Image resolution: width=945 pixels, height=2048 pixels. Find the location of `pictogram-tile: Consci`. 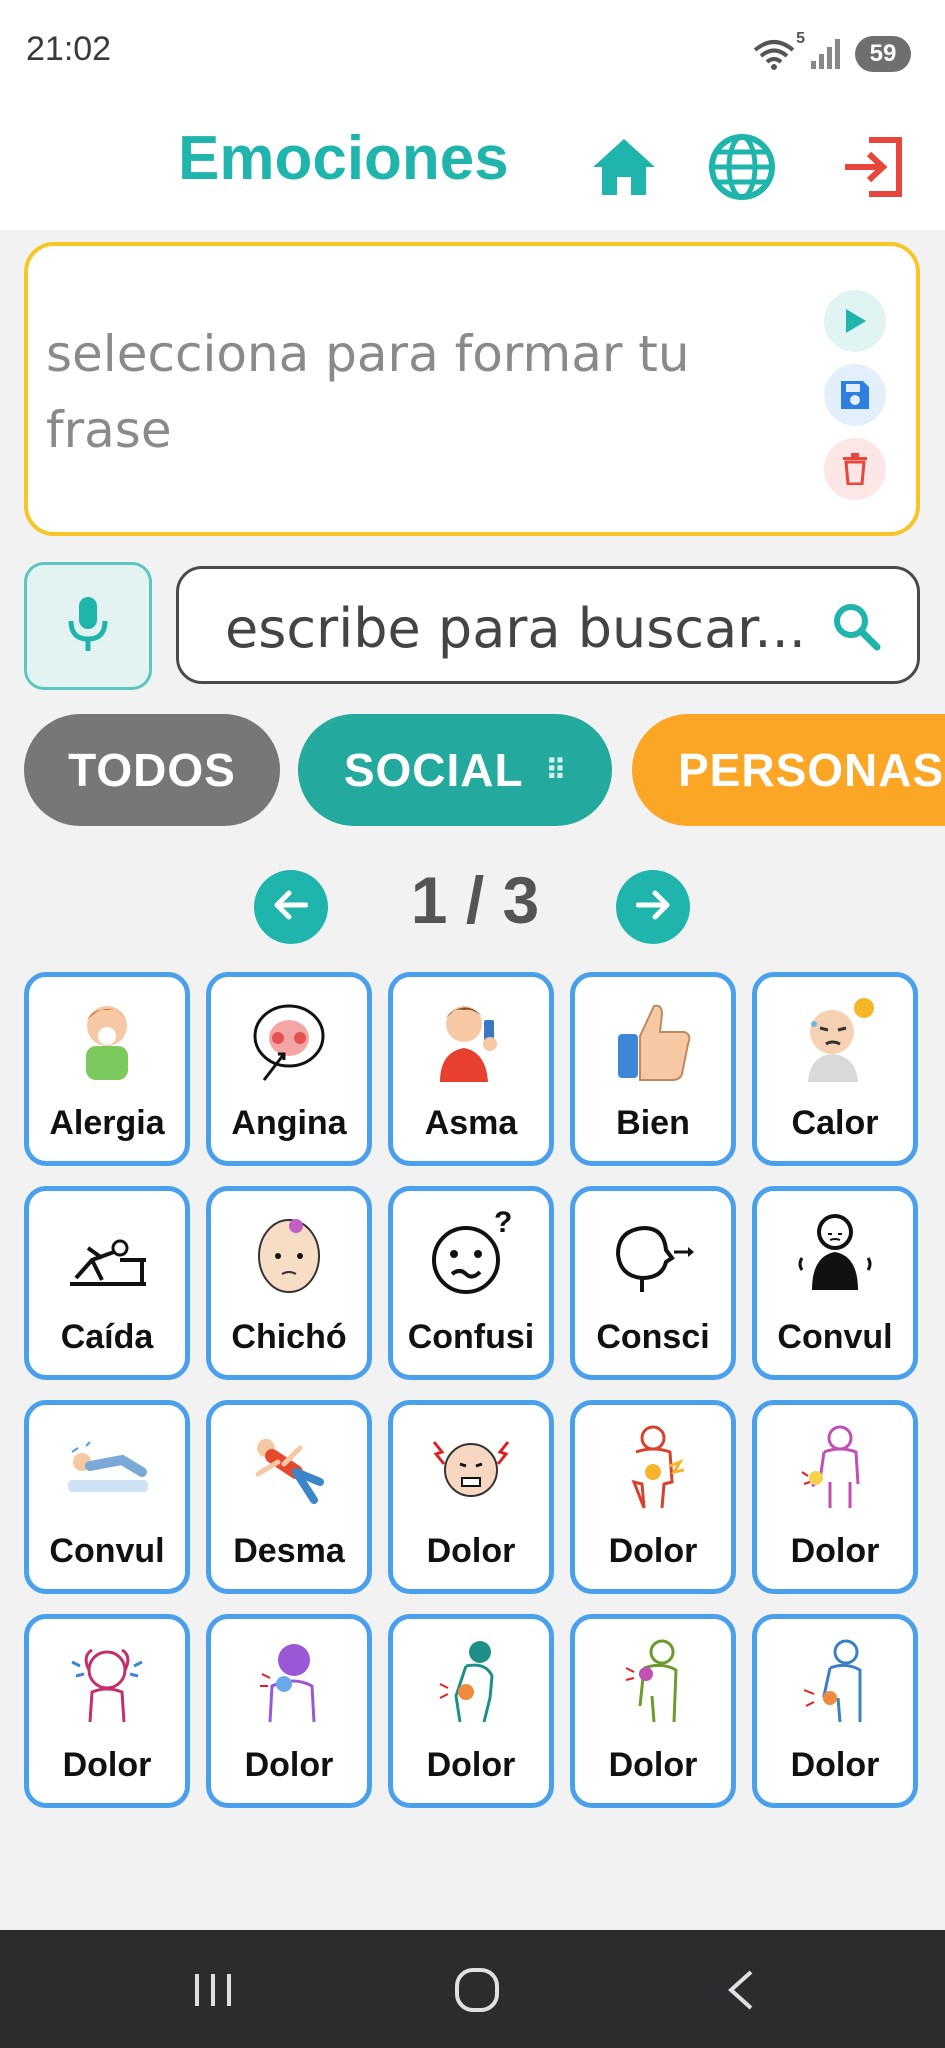

pictogram-tile: Consci is located at coordinates (653, 1283).